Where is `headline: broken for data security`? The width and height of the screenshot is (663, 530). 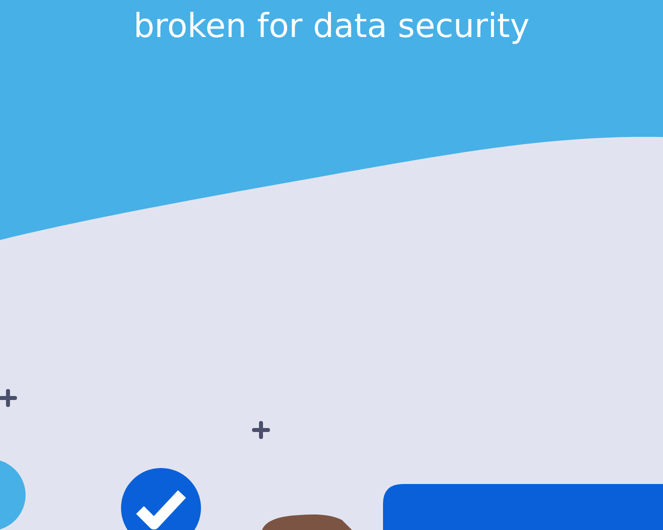
headline: broken for data security is located at coordinates (331, 26).